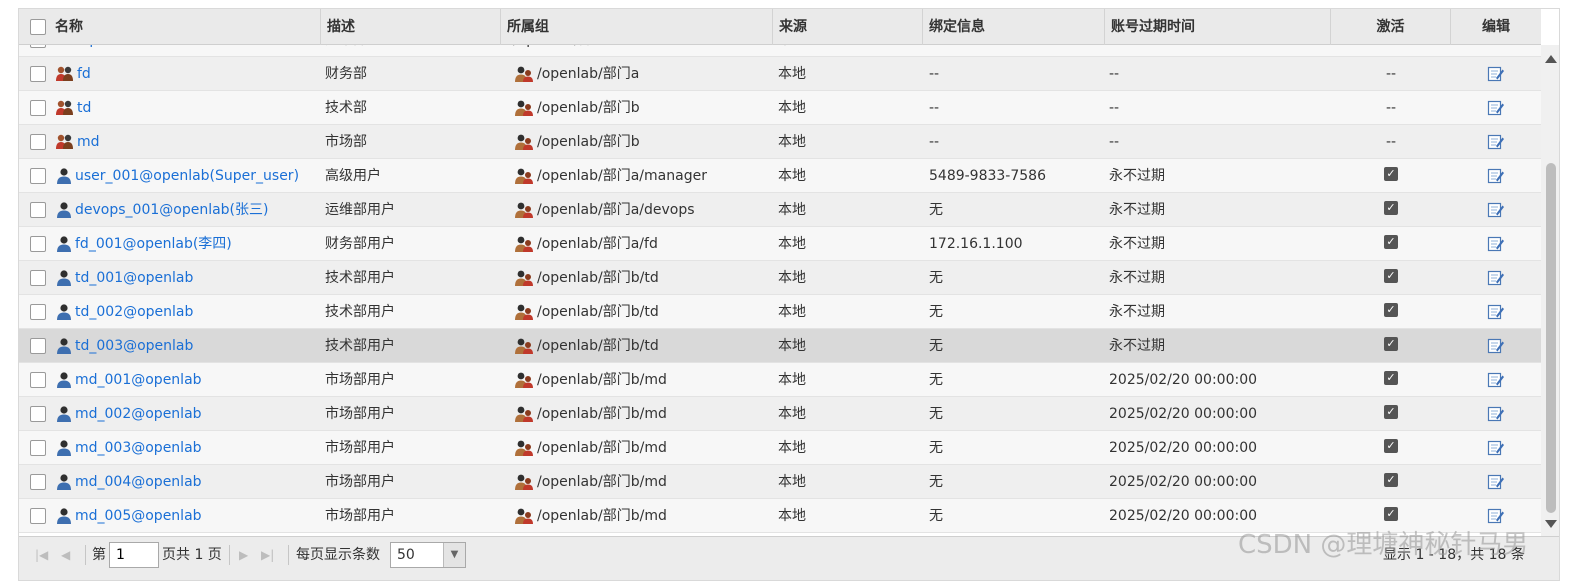 The width and height of the screenshot is (1596, 581). What do you see at coordinates (1551, 524) in the screenshot?
I see `scroll-down-arrow-icon` at bounding box center [1551, 524].